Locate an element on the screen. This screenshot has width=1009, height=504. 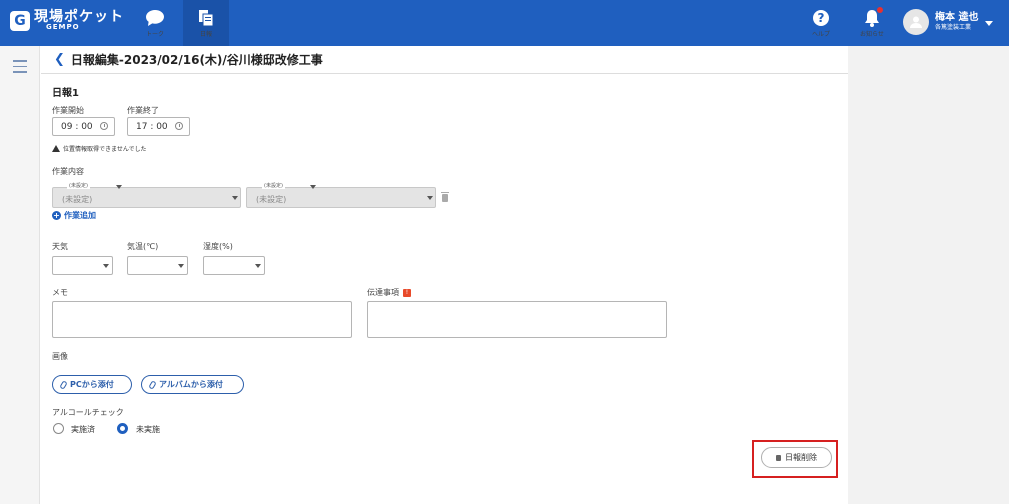
nav-report-label: 日報 is located at coordinates (205, 34).